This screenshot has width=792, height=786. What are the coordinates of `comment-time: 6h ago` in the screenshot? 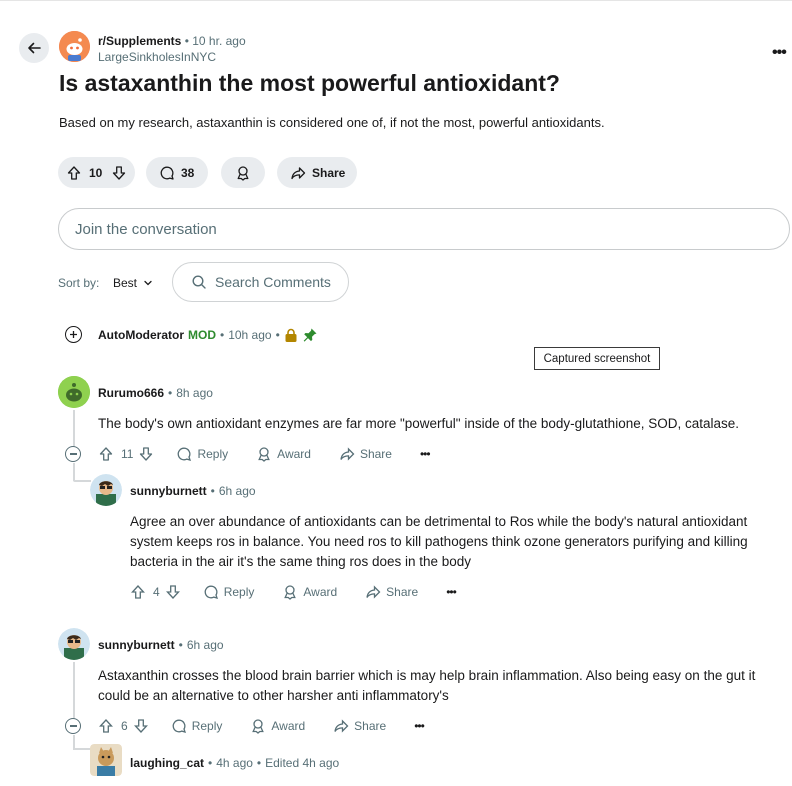 It's located at (237, 491).